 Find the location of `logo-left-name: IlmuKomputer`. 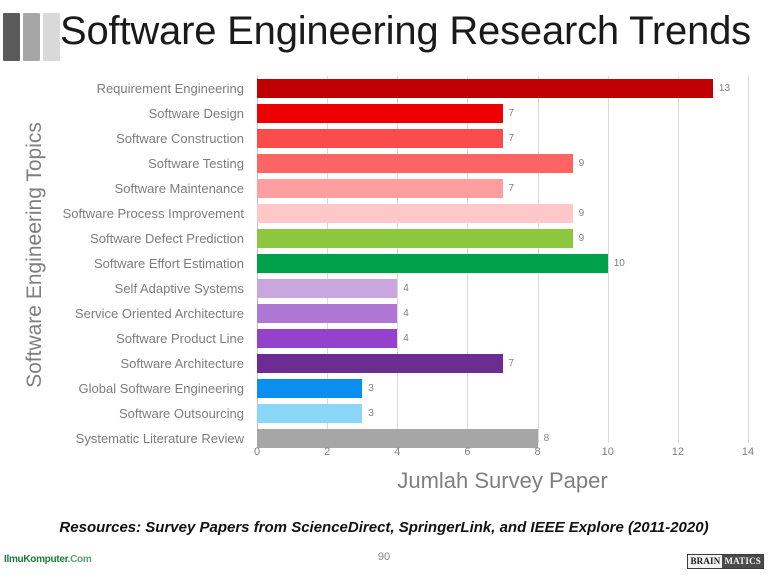

logo-left-name: IlmuKomputer is located at coordinates (36, 559).